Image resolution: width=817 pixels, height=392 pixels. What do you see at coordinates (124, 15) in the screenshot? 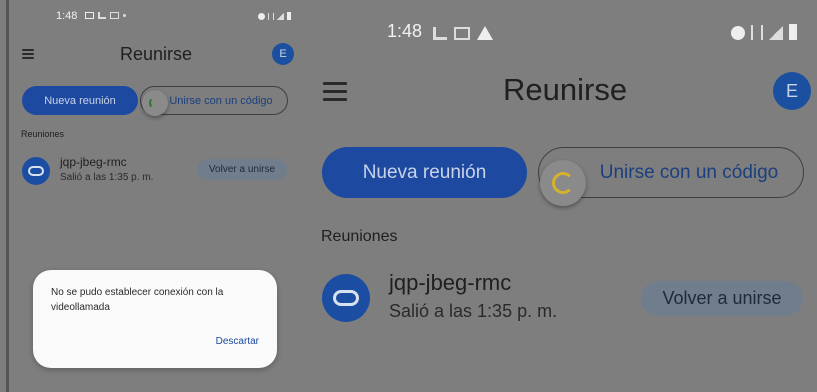
I see `dot-icon` at bounding box center [124, 15].